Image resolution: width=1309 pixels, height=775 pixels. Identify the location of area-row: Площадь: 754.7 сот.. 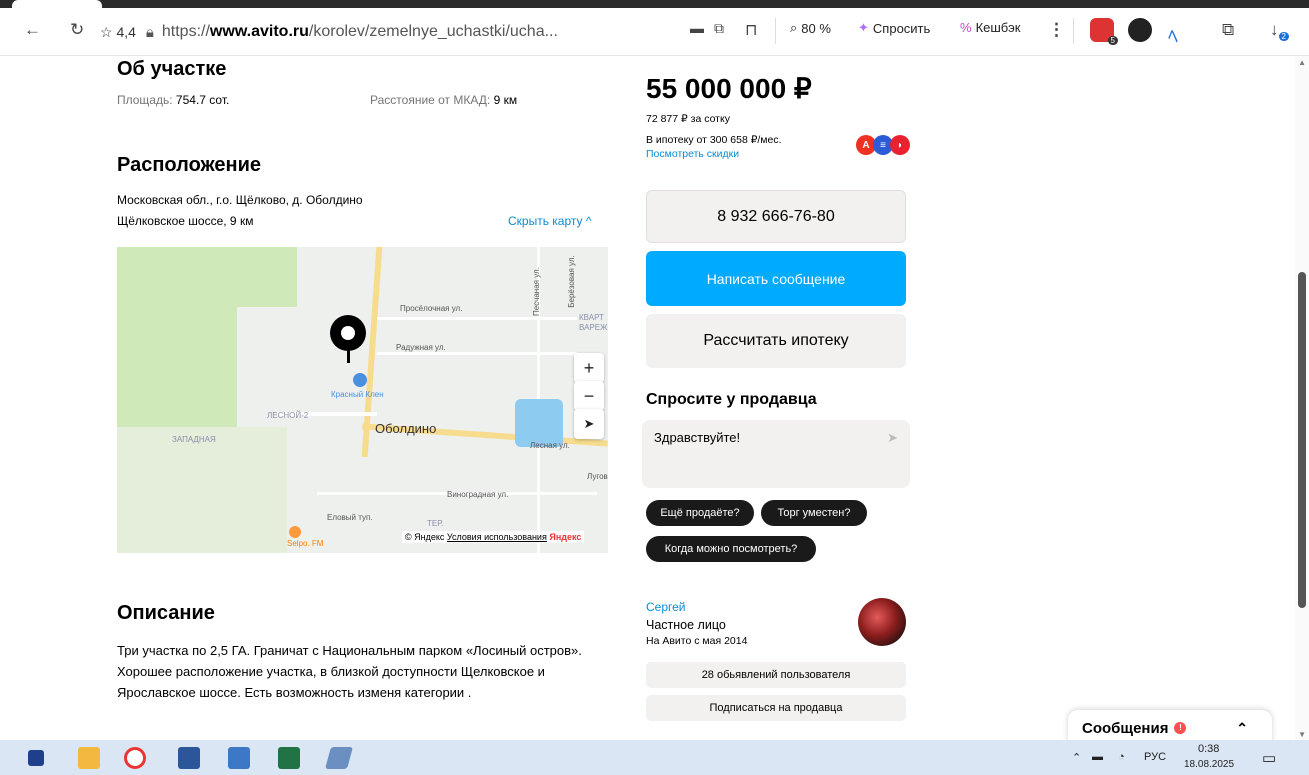
(173, 100).